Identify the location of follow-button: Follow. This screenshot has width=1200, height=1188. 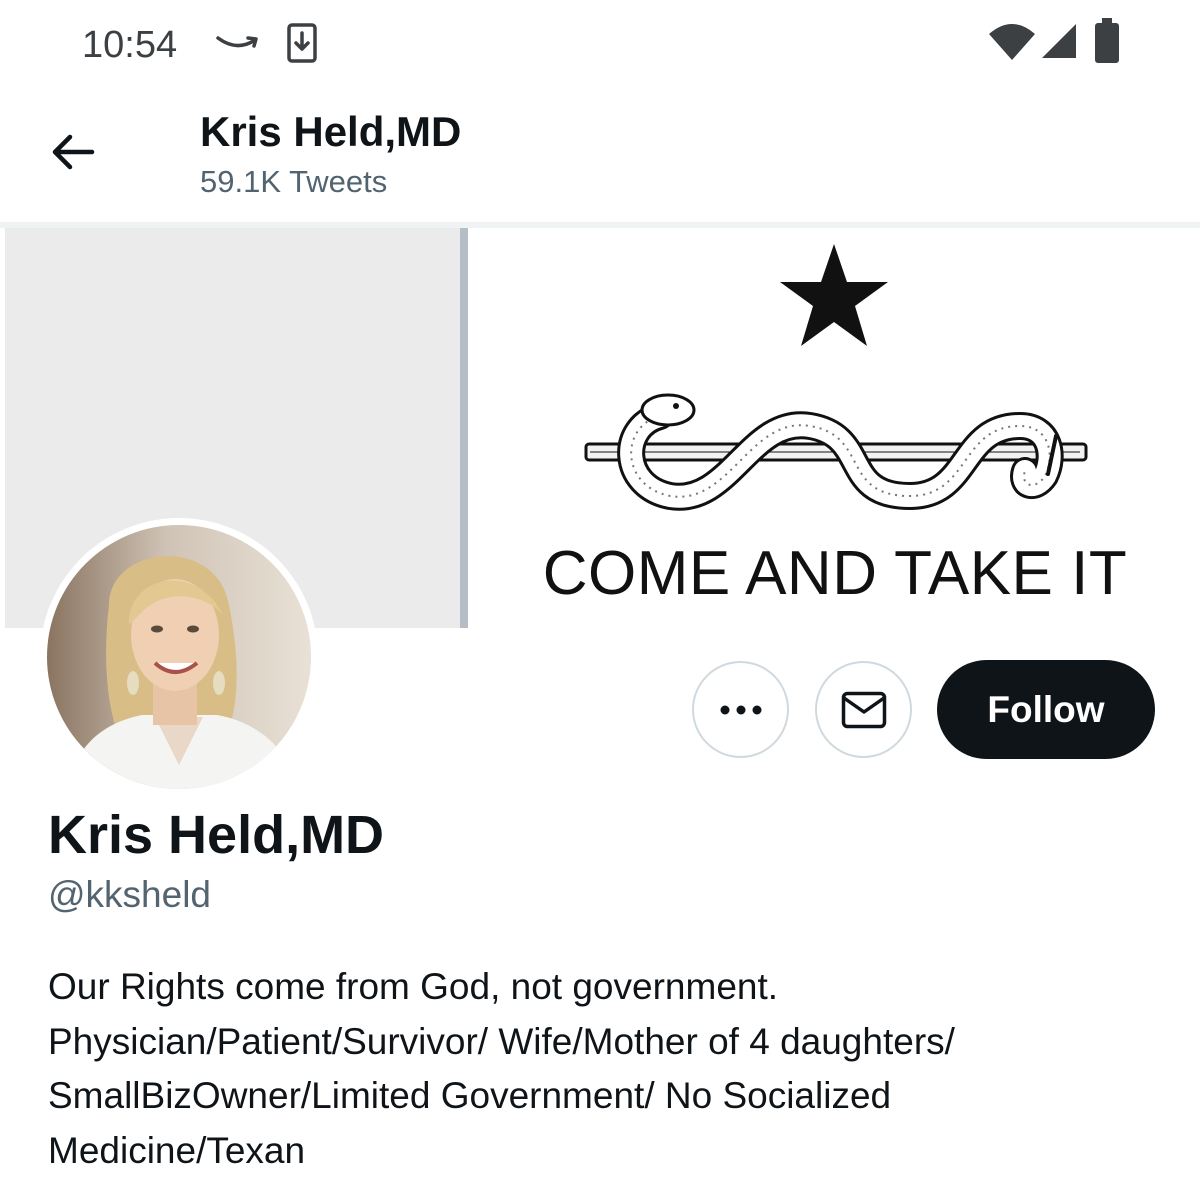
(1046, 709).